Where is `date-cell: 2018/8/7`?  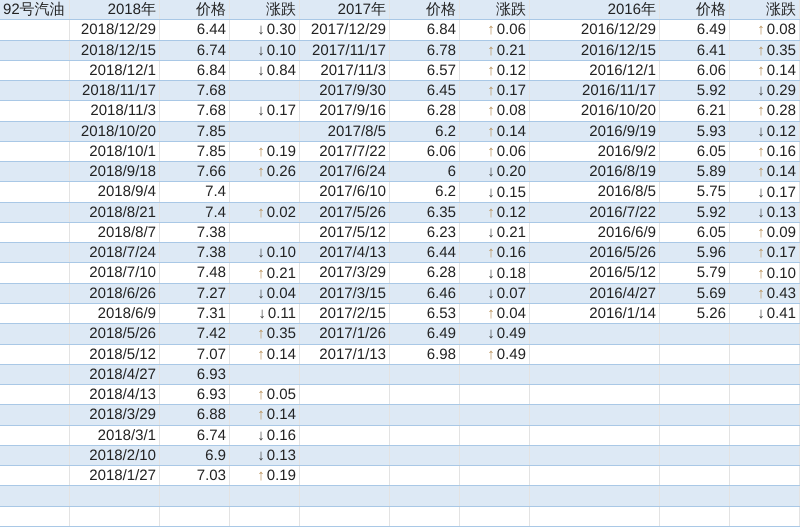 date-cell: 2018/8/7 is located at coordinates (115, 232).